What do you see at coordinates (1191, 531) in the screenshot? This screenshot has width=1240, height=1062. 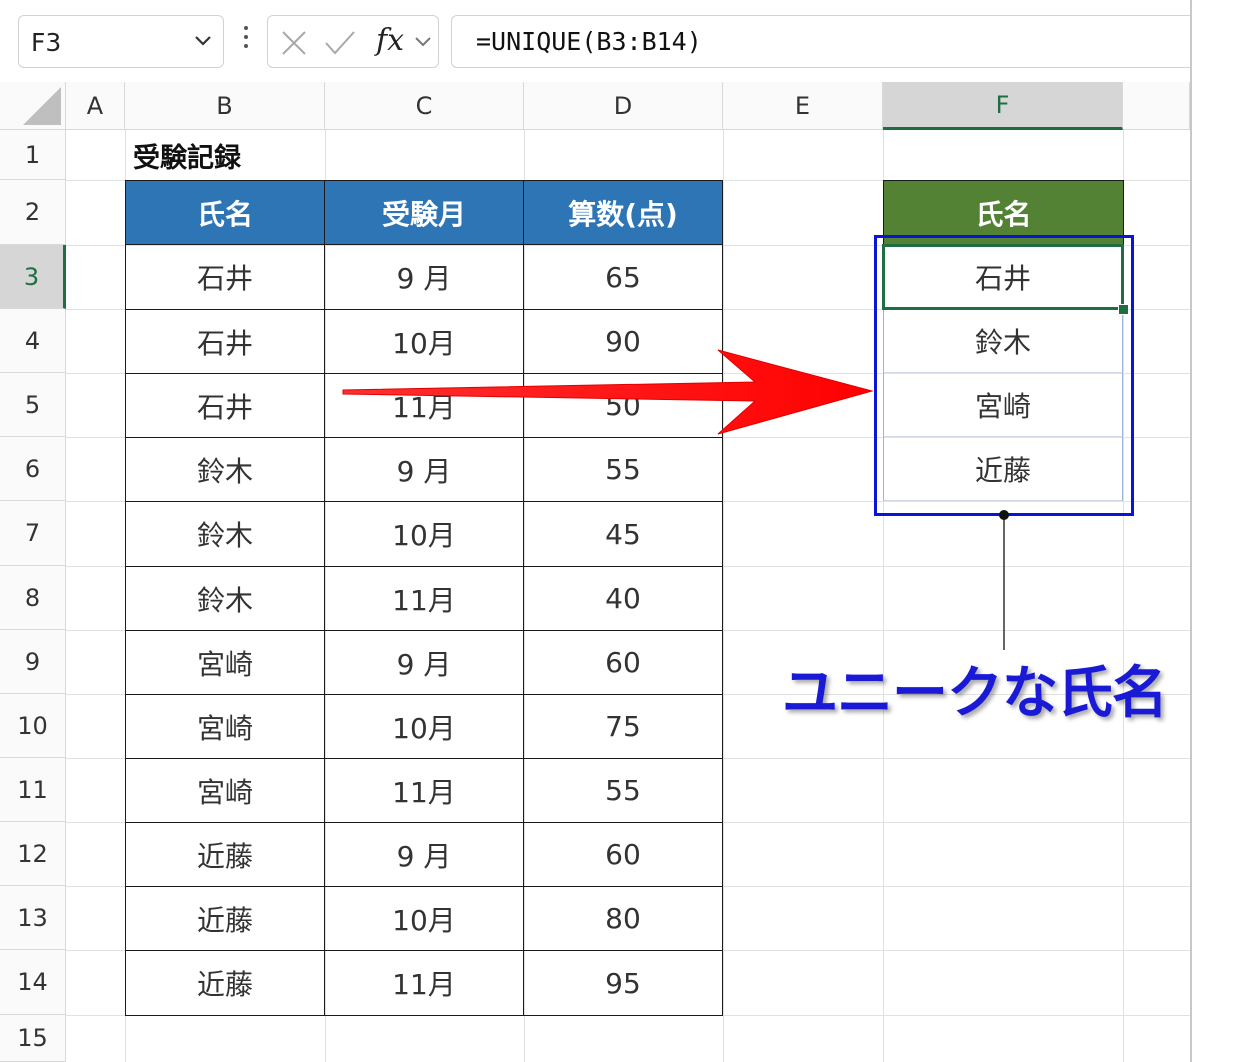 I see `window-edge` at bounding box center [1191, 531].